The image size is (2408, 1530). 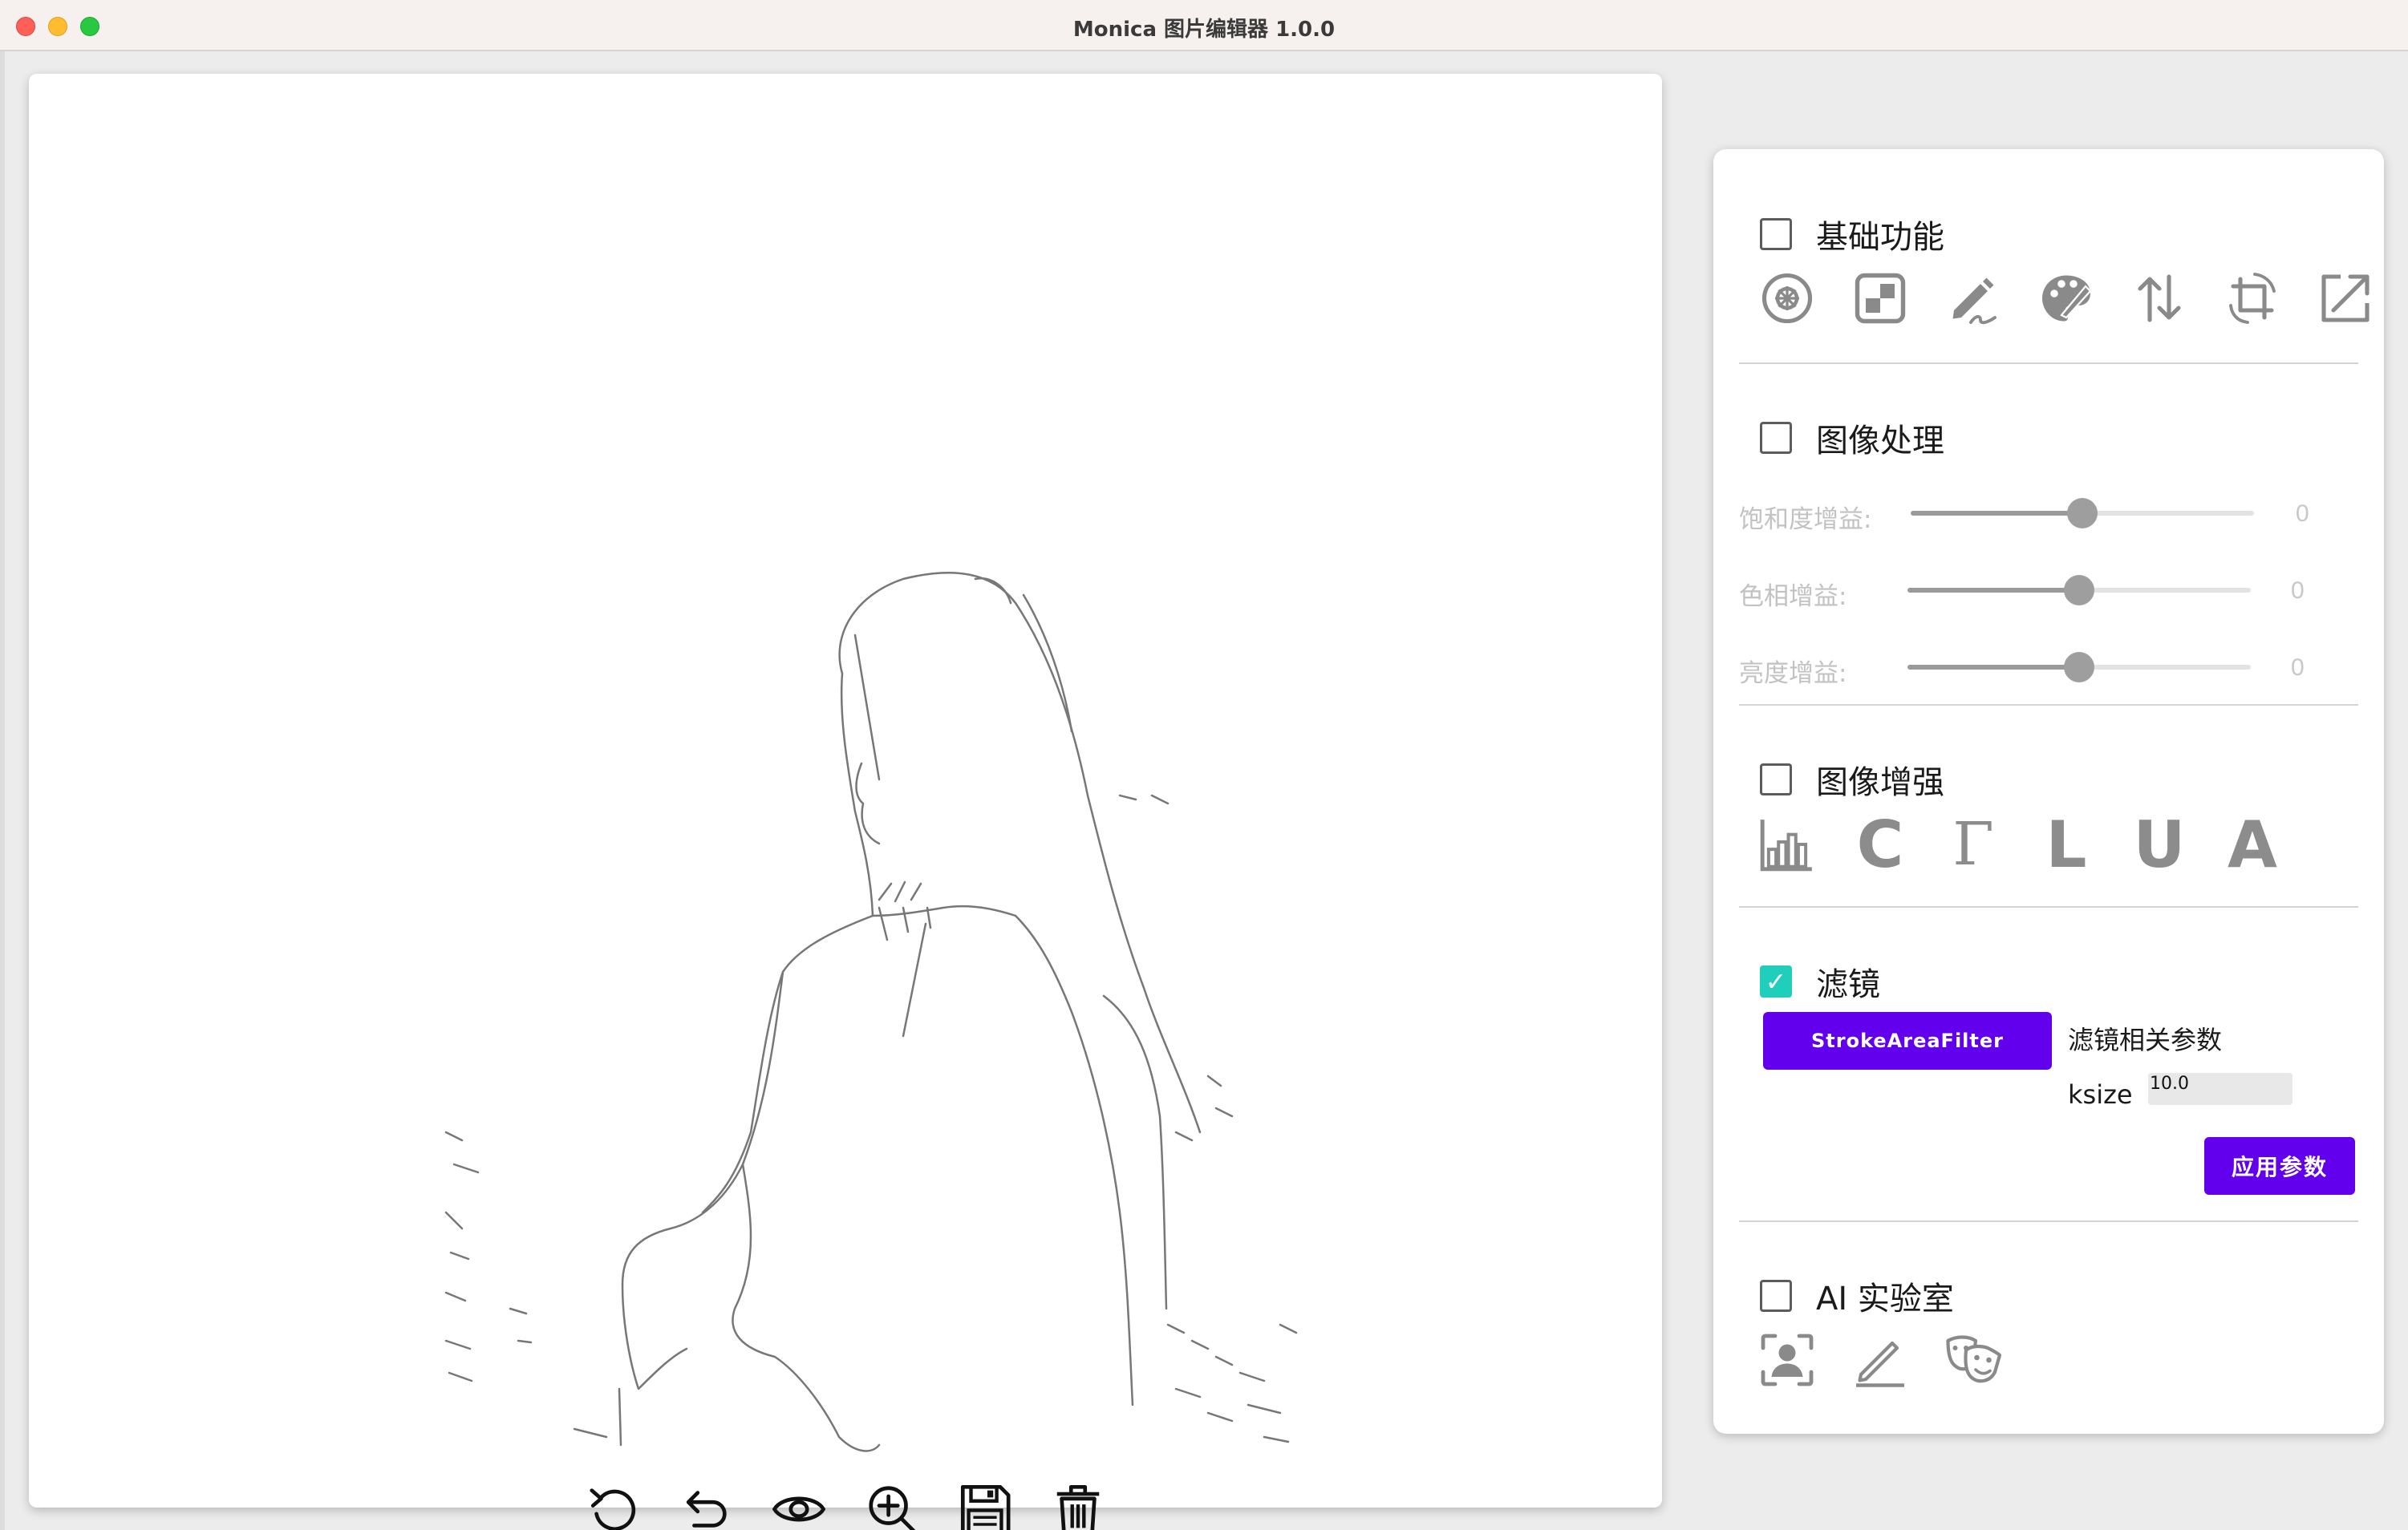 What do you see at coordinates (1793, 596) in the screenshot?
I see `hue-label: 色相增益:` at bounding box center [1793, 596].